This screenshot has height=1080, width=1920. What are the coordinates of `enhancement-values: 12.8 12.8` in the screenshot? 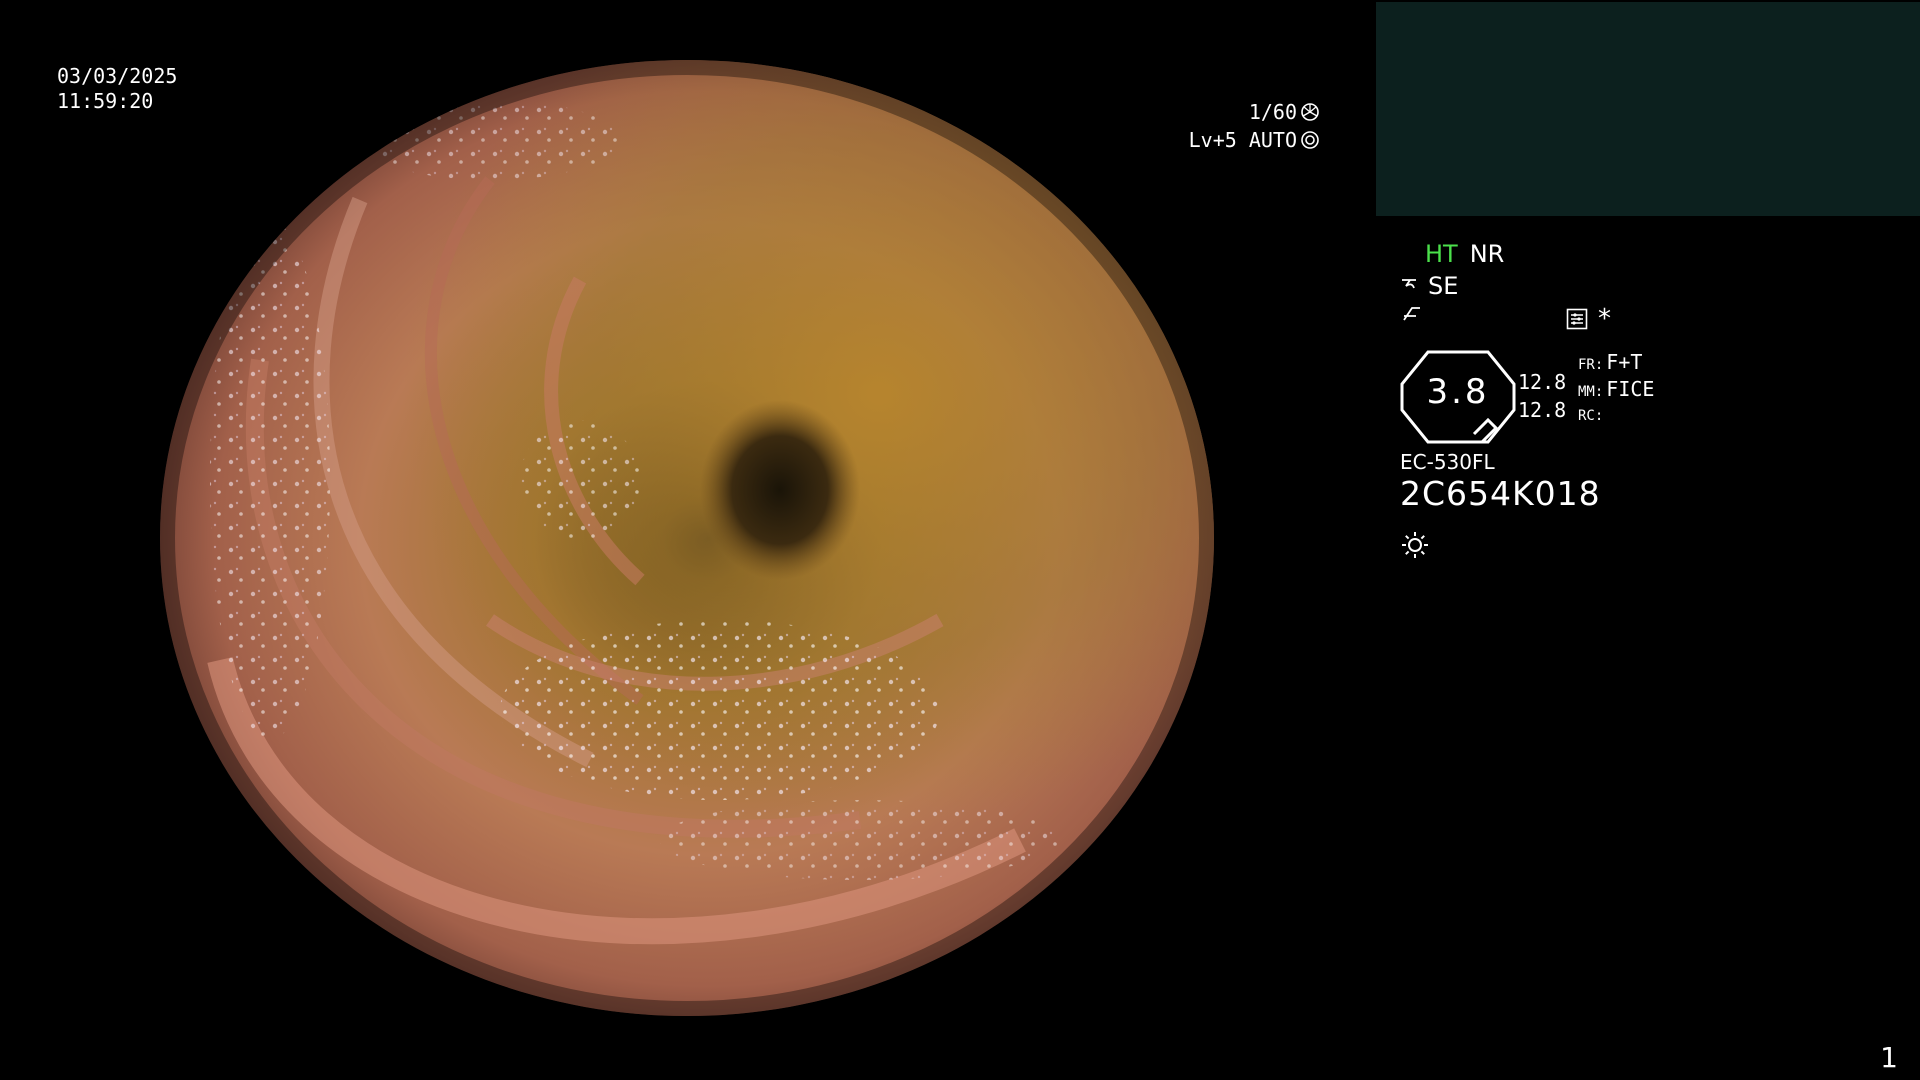 It's located at (1542, 396).